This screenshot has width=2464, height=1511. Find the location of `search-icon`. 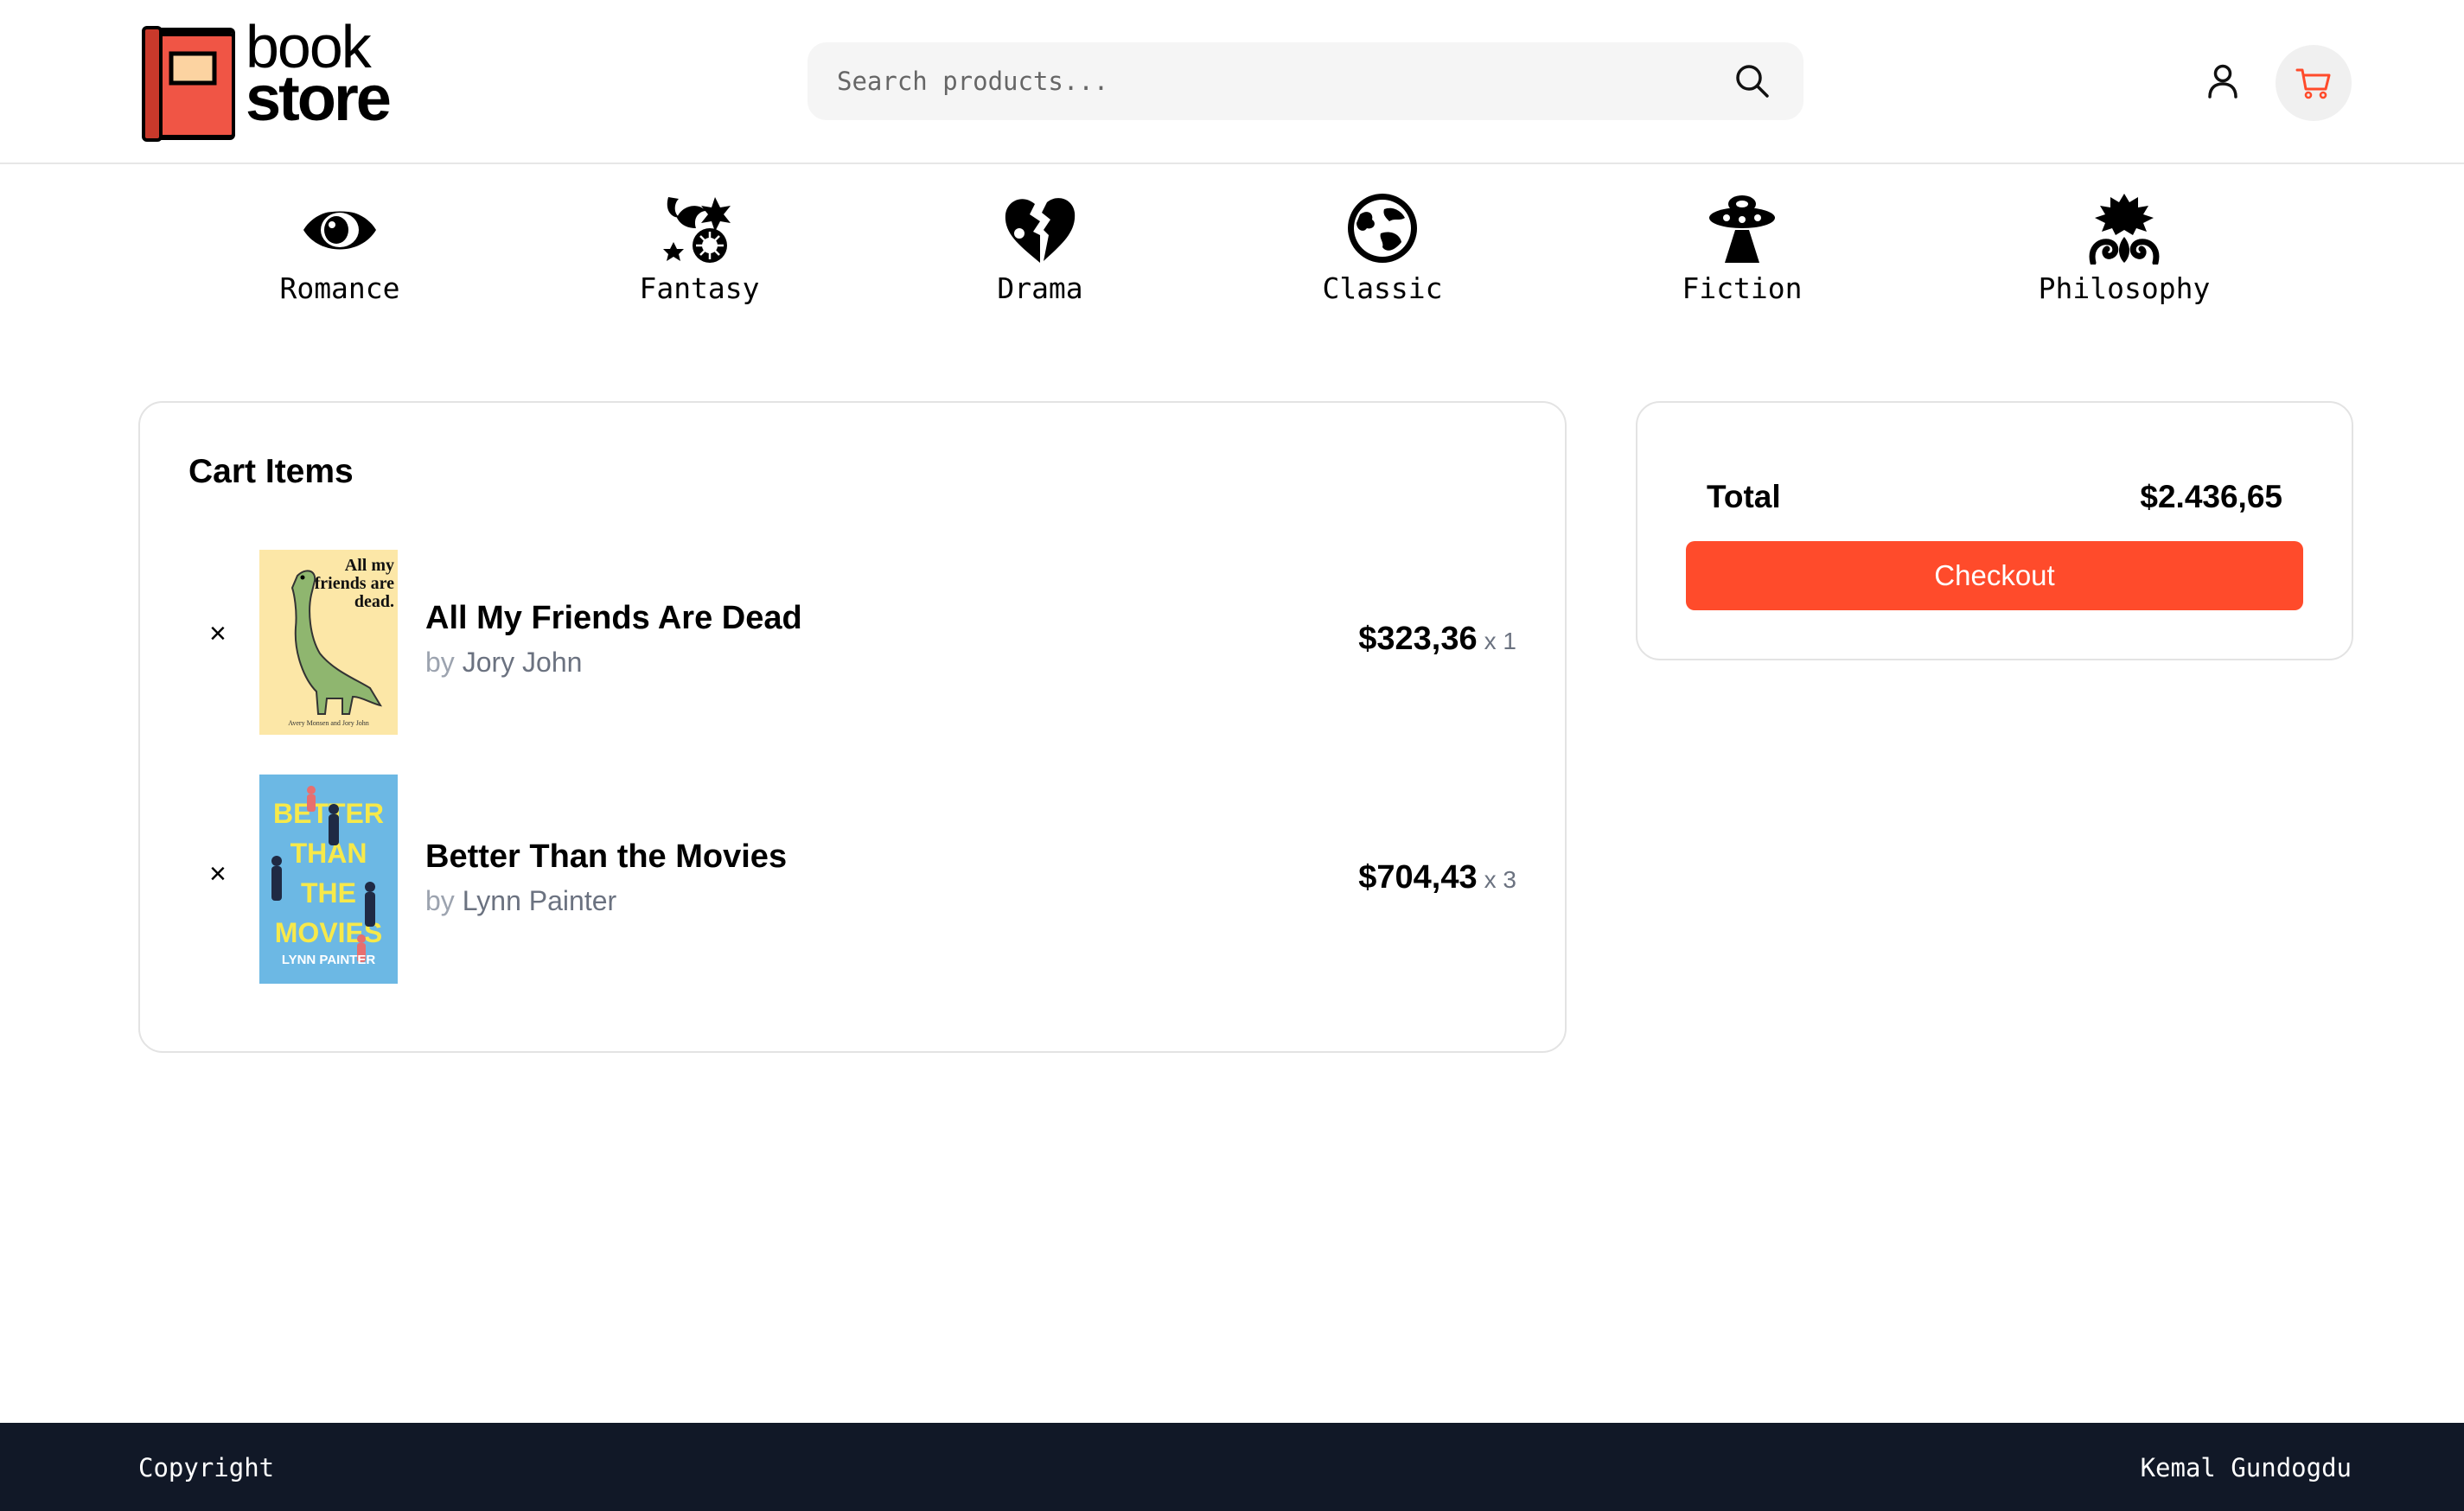

search-icon is located at coordinates (1752, 81).